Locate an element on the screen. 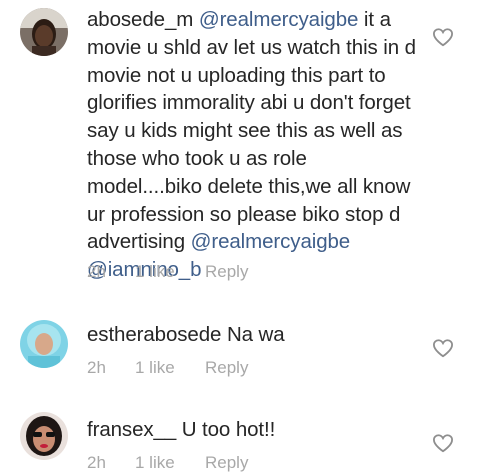 The width and height of the screenshot is (480, 473). comment-username: estherabosede is located at coordinates (154, 334).